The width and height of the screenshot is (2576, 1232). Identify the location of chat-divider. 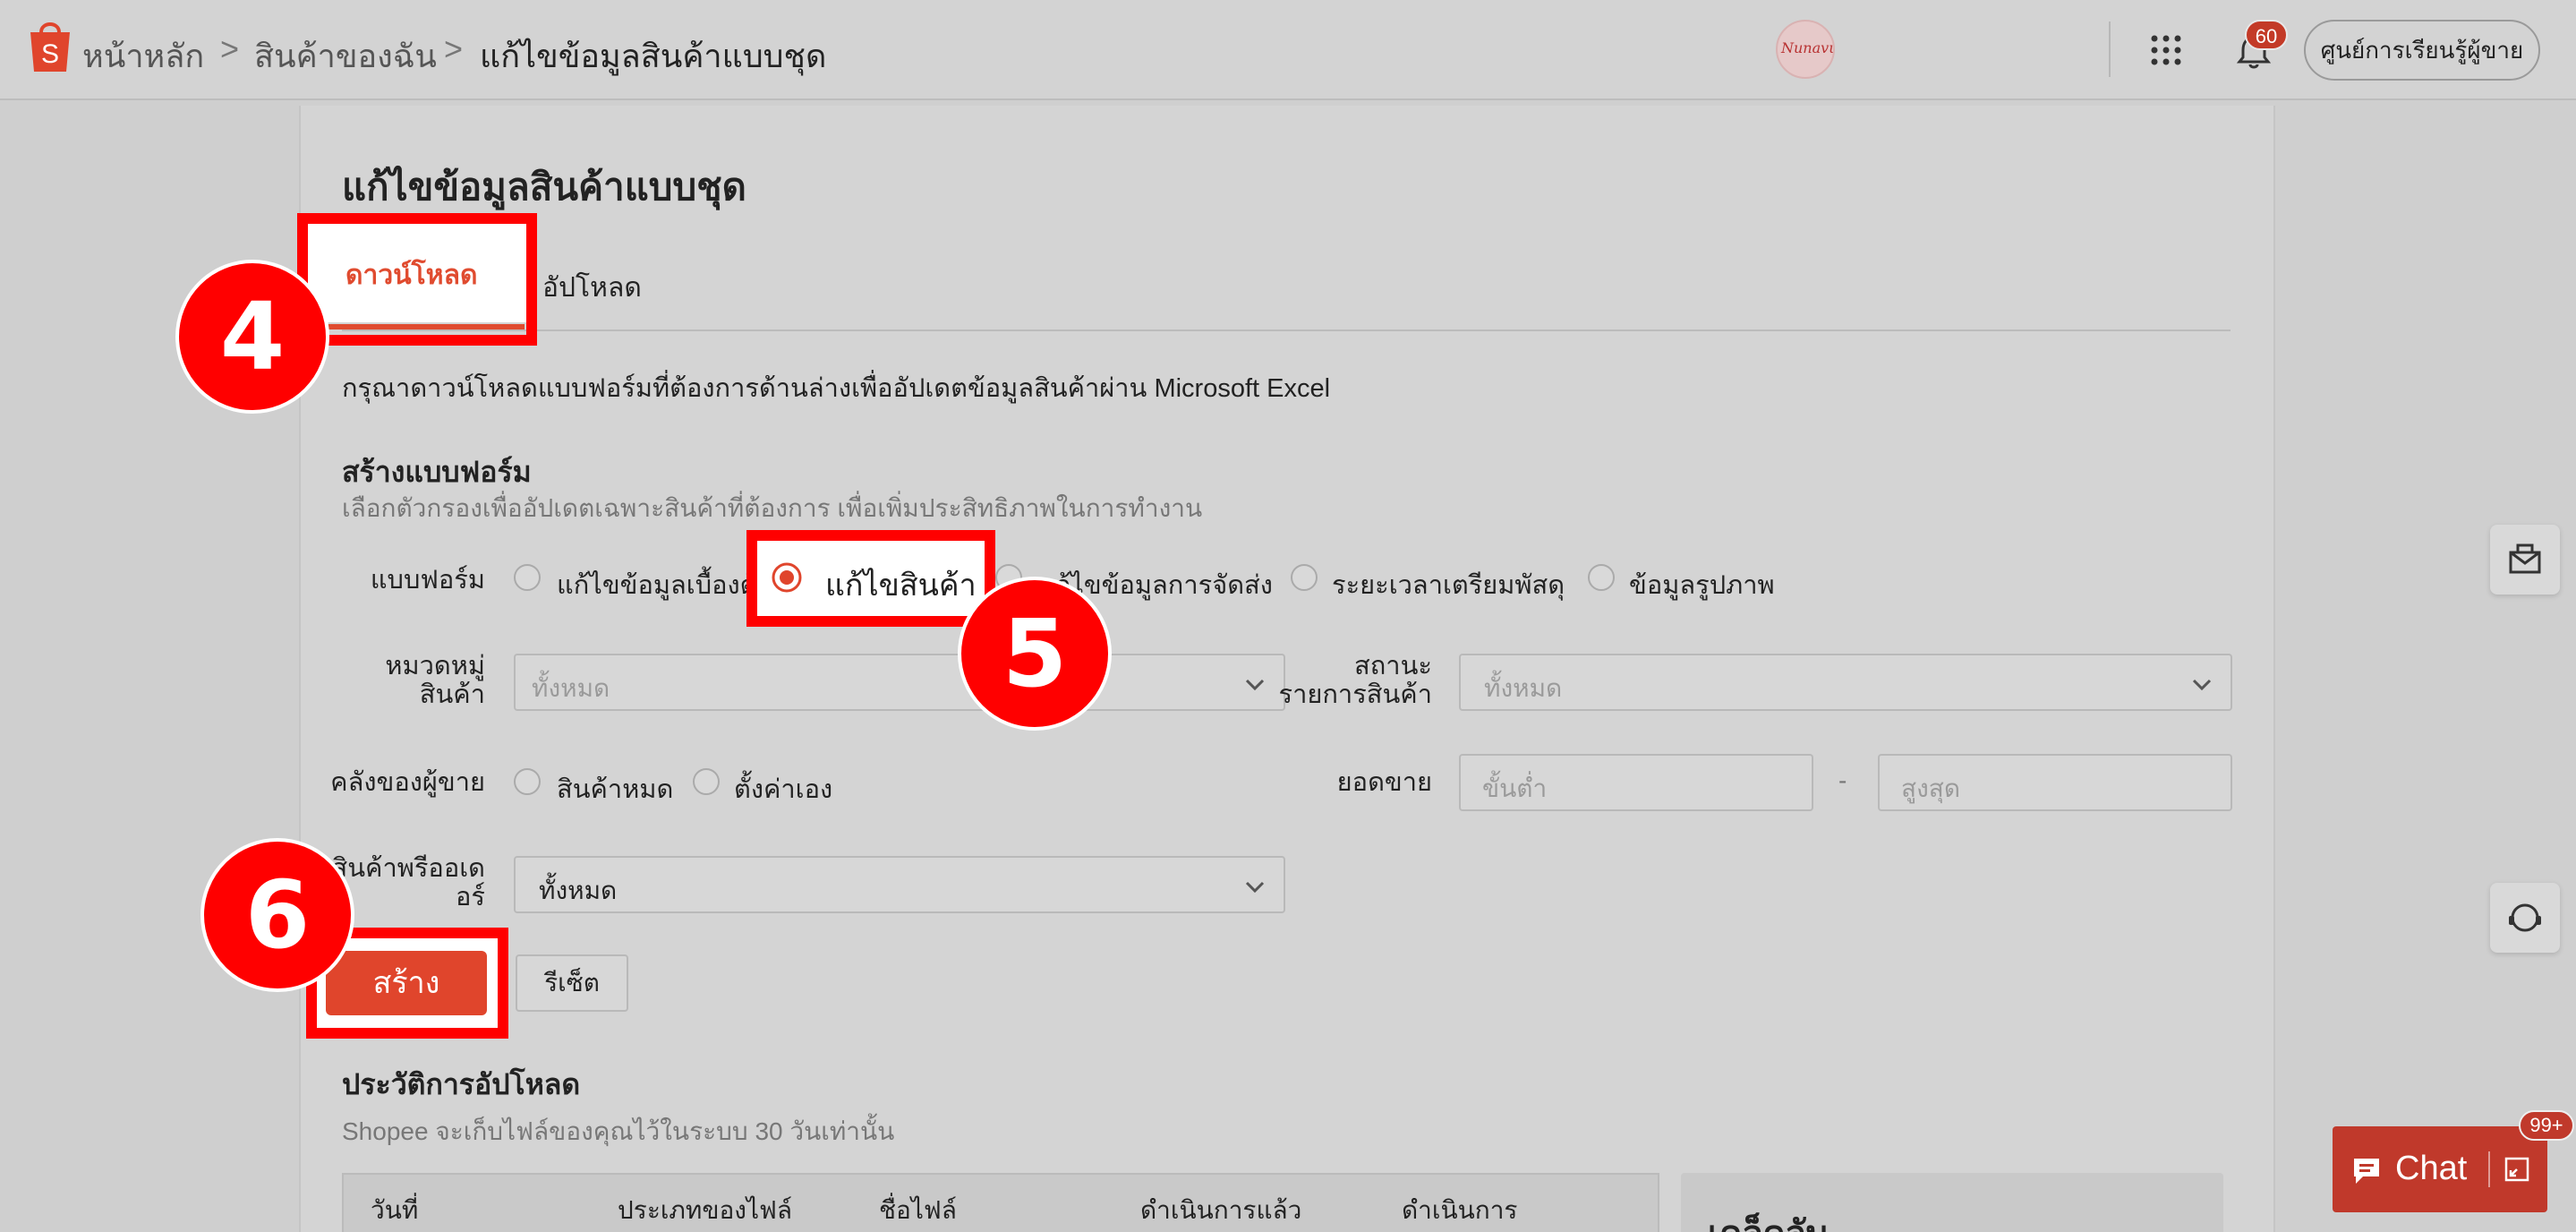
(2489, 1169).